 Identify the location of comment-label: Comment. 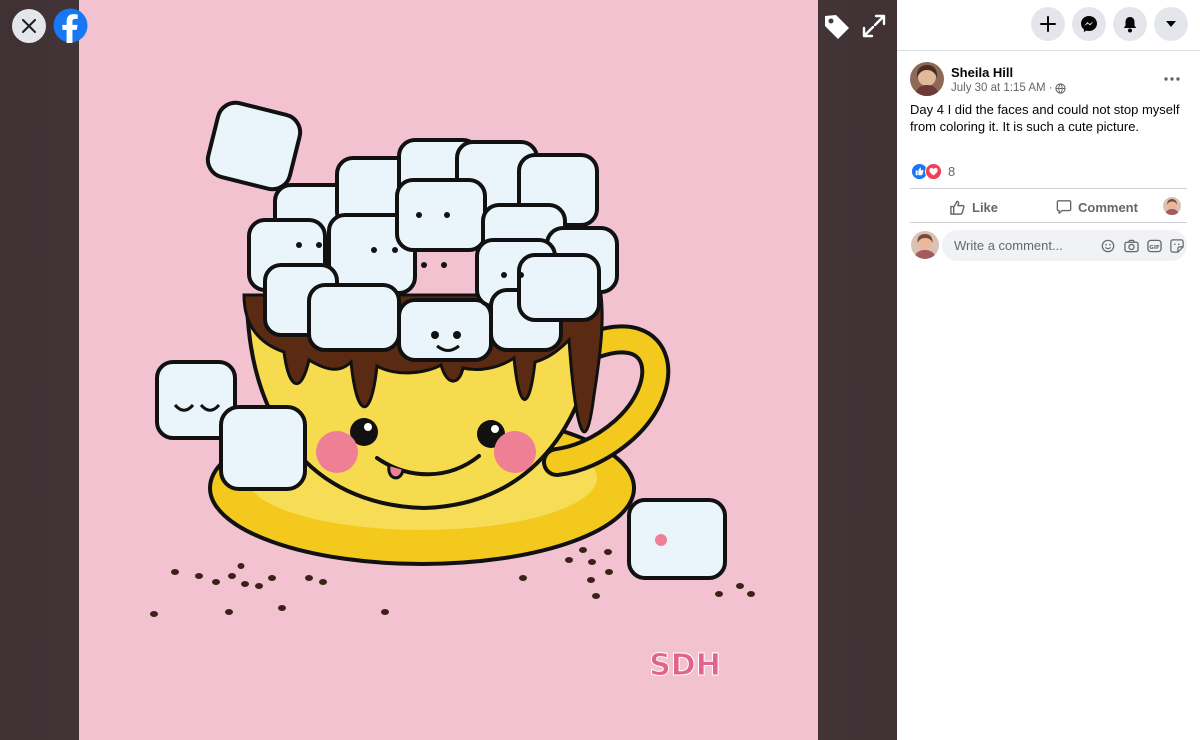
(1108, 207).